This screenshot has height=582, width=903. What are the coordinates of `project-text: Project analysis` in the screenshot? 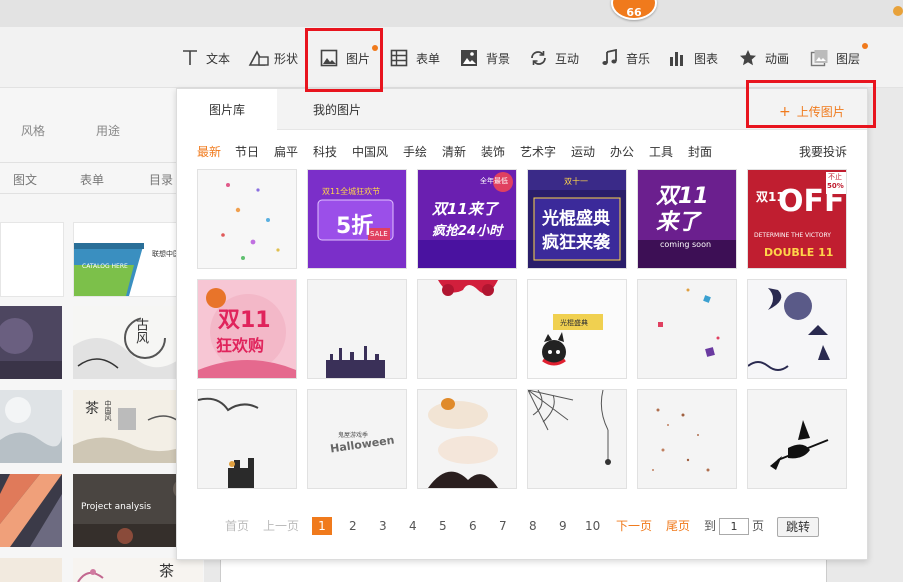 It's located at (116, 507).